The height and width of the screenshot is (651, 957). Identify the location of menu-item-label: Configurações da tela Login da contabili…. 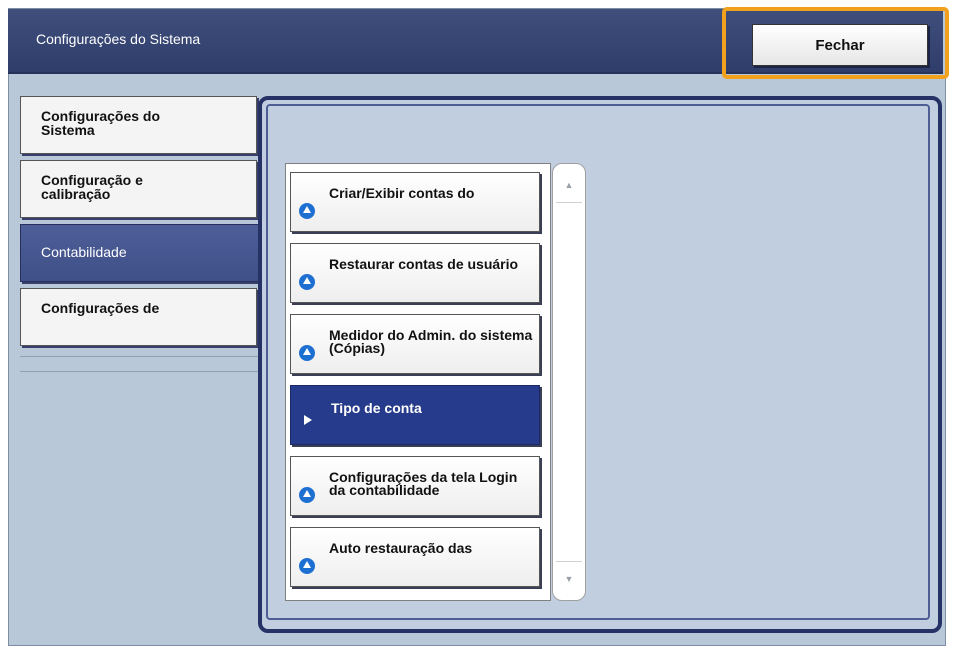
(423, 483).